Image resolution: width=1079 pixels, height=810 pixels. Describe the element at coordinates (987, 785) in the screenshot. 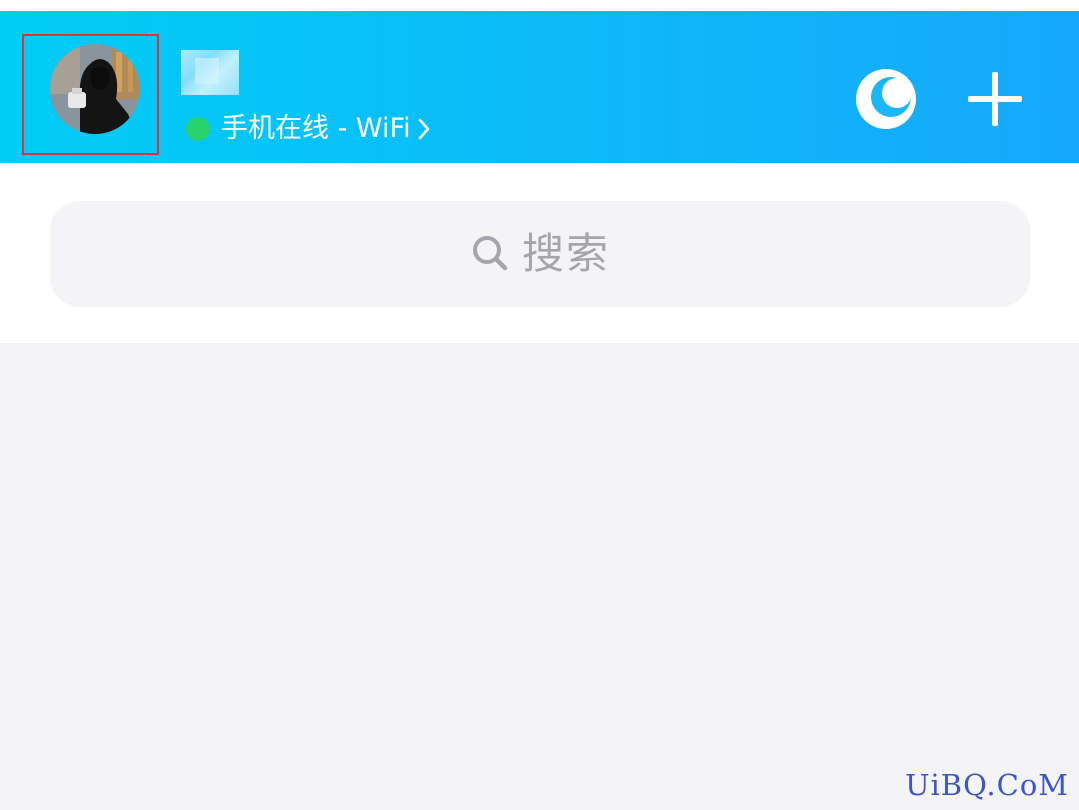

I see `watermark: UiBQ.CoM` at that location.